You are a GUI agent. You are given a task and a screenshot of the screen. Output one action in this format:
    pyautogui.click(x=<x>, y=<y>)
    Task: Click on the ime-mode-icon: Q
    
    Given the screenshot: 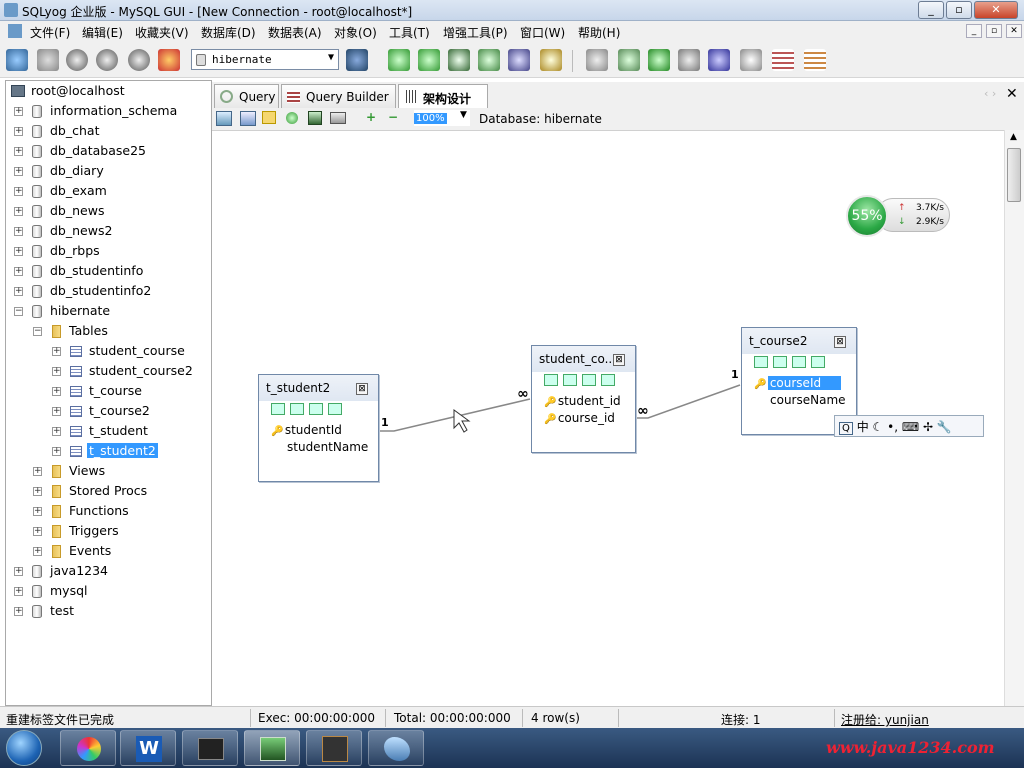 What is the action you would take?
    pyautogui.click(x=846, y=428)
    